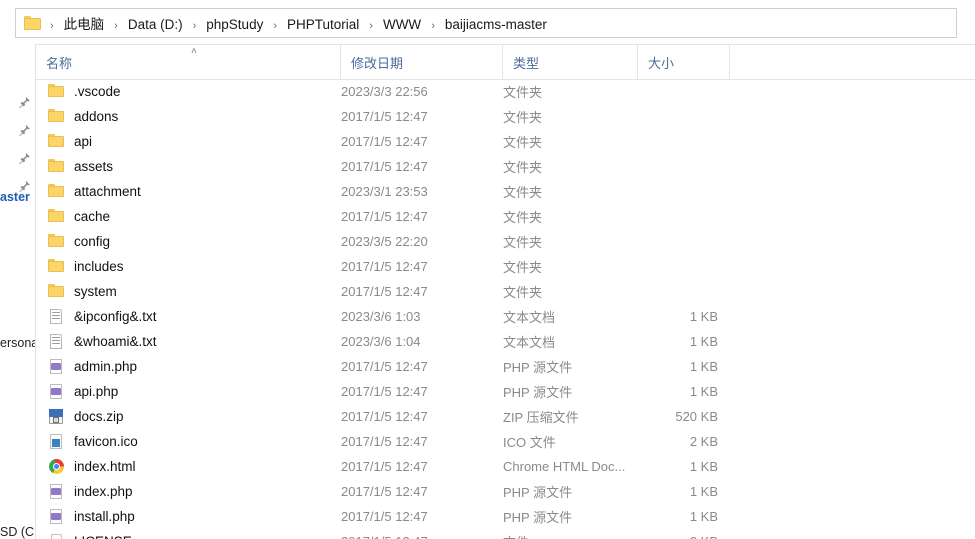 The height and width of the screenshot is (539, 975). Describe the element at coordinates (380, 292) in the screenshot. I see `table-row: system 2017/1/5 12:47 文件夹` at that location.